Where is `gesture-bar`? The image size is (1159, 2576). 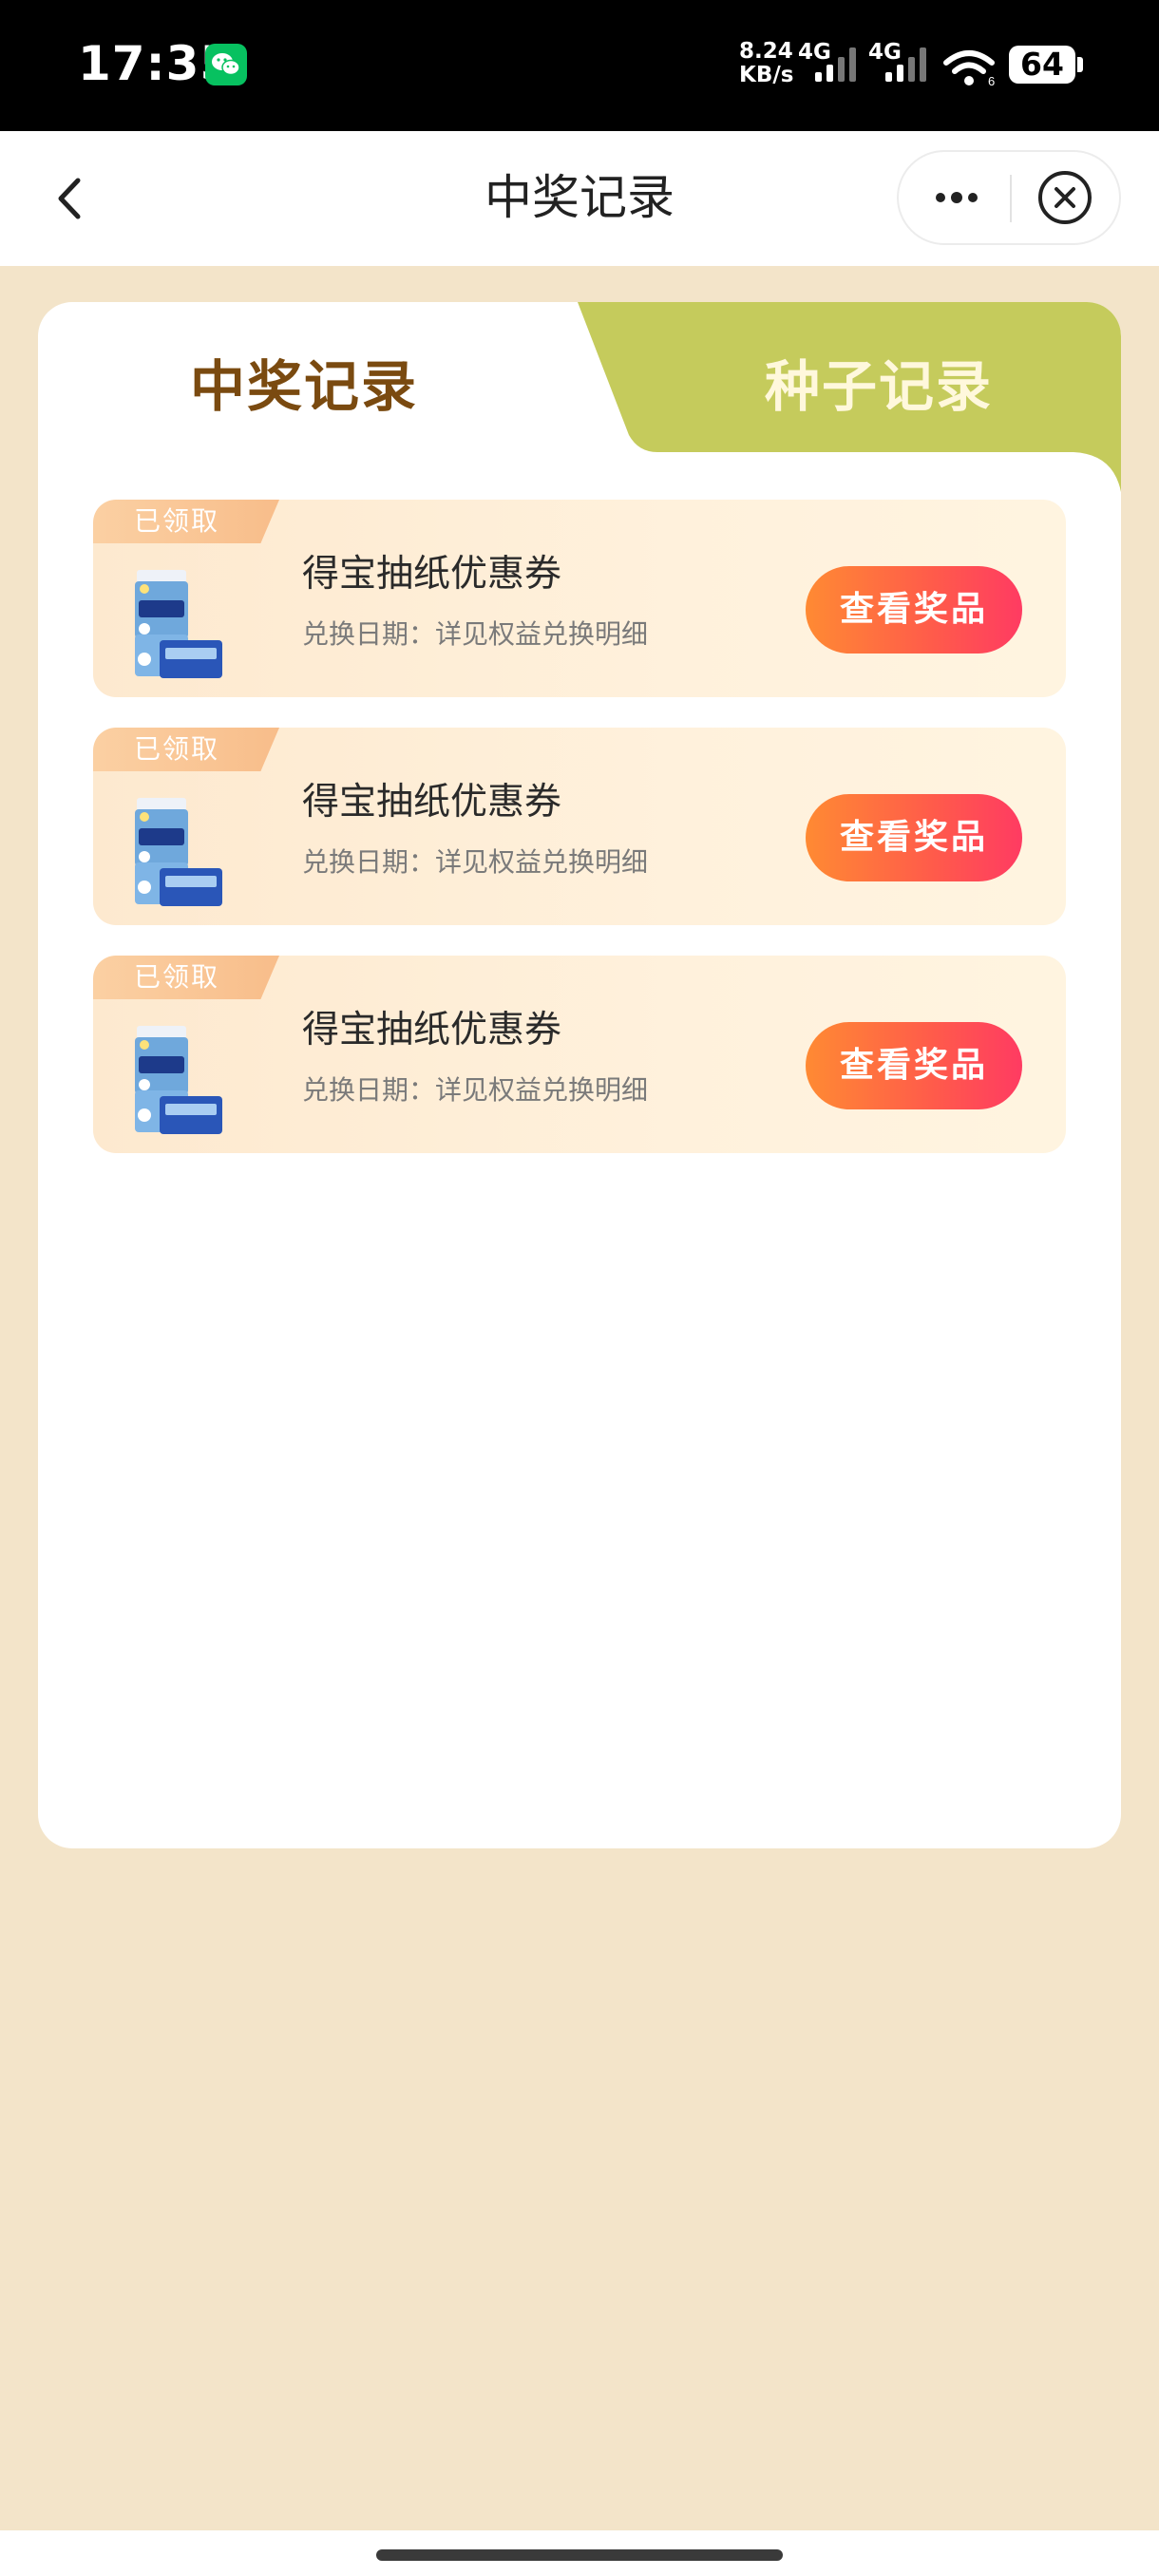
gesture-bar is located at coordinates (579, 2553).